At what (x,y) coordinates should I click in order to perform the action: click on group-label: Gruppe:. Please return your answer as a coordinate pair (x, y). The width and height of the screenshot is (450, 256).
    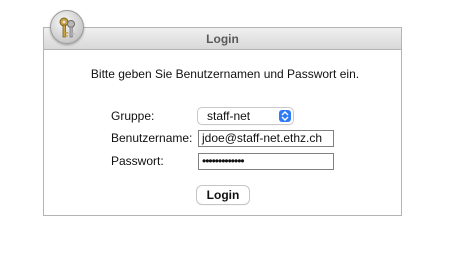
    Looking at the image, I should click on (133, 116).